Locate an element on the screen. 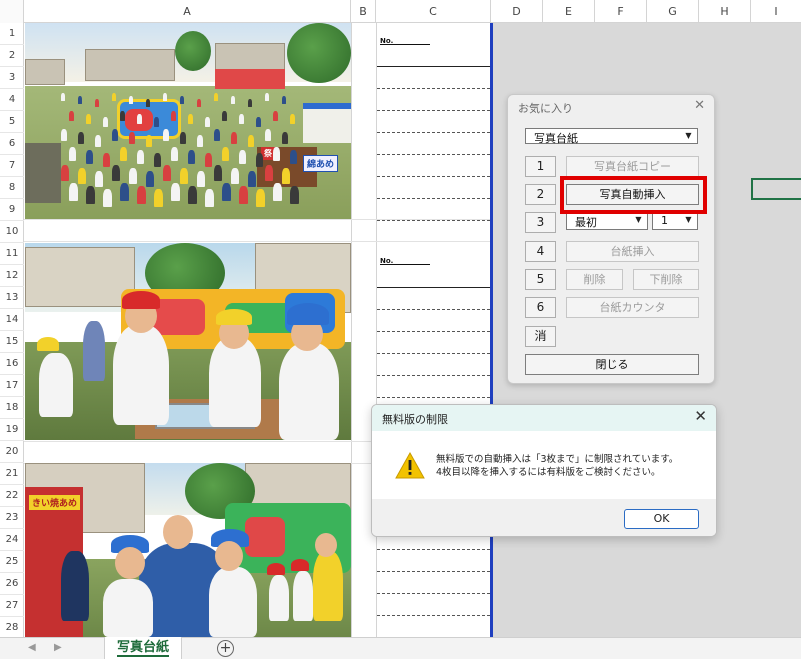 This screenshot has height=659, width=801. row-header: 20 is located at coordinates (12, 452).